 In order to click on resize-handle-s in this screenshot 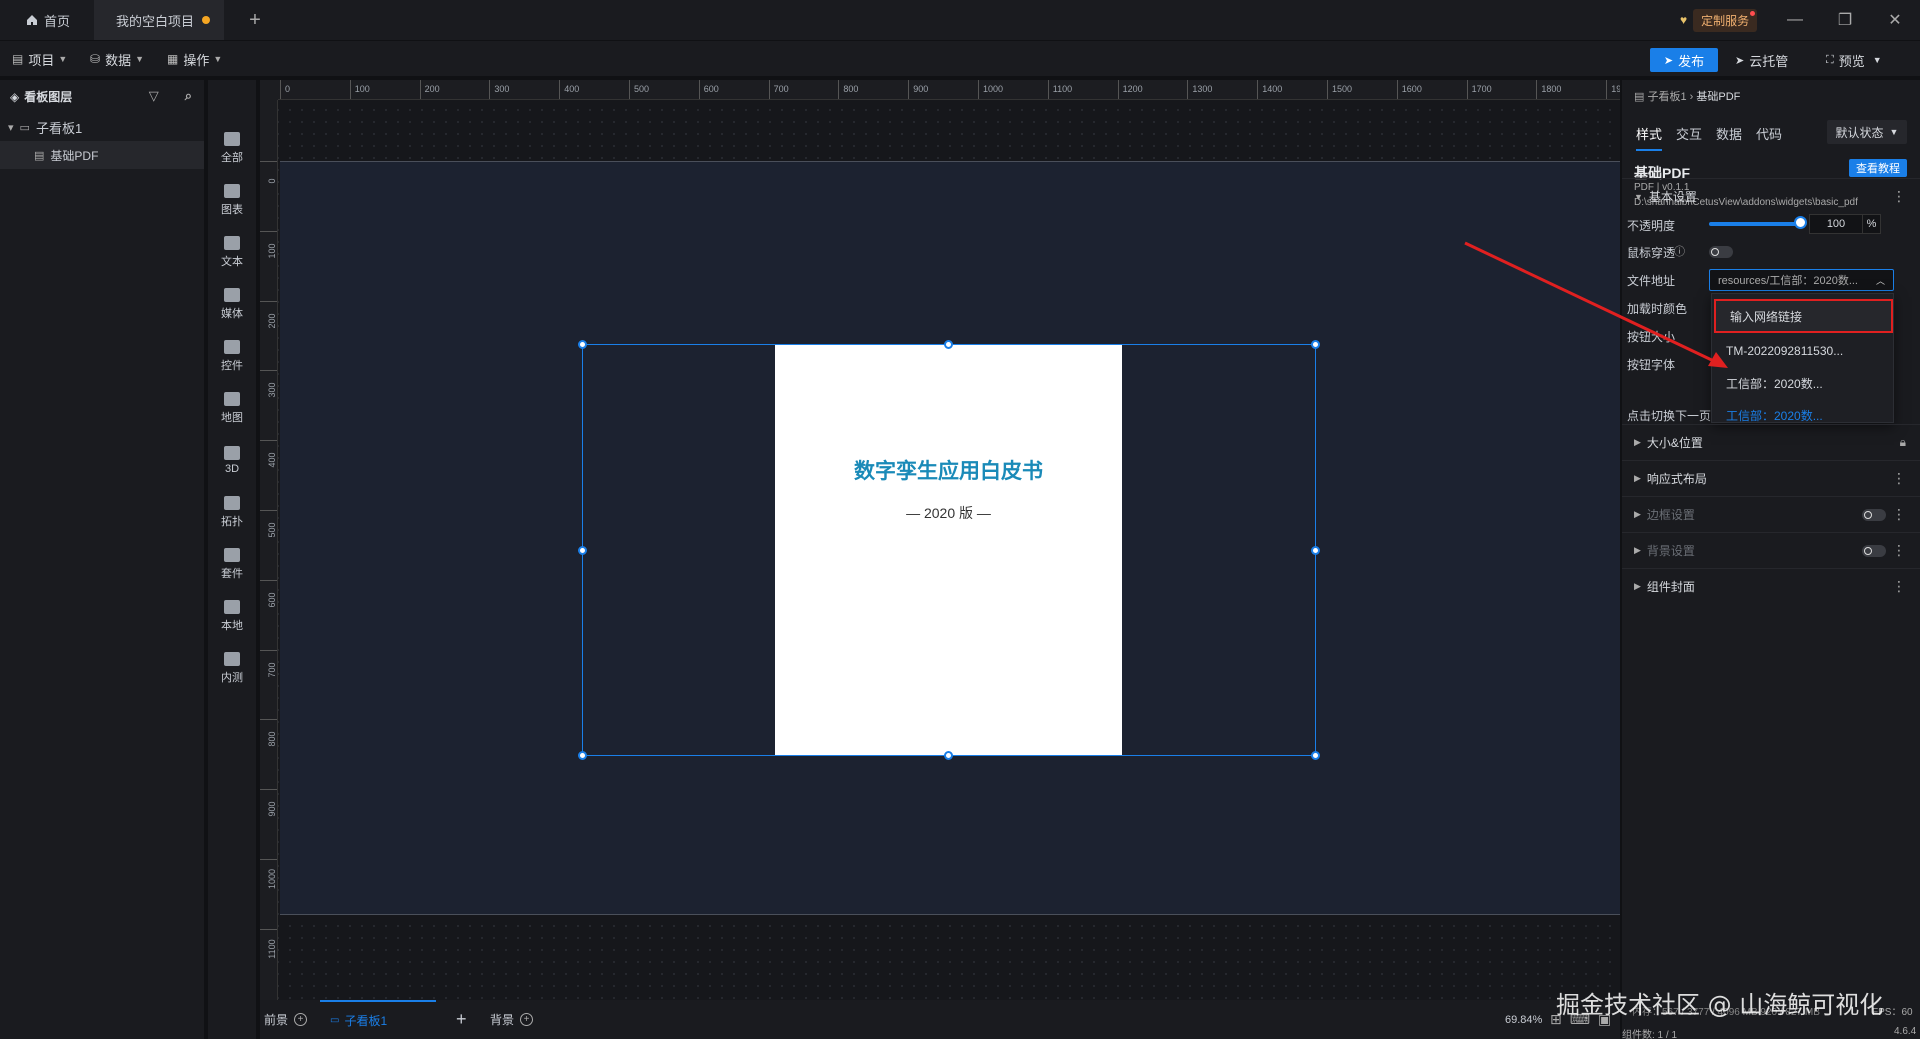, I will do `click(948, 755)`.